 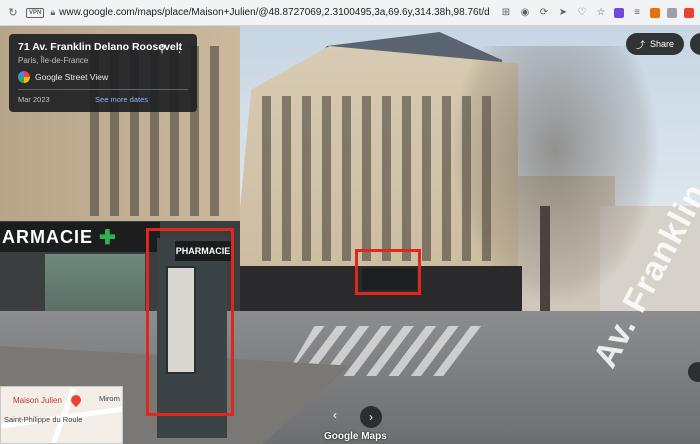 What do you see at coordinates (637, 13) in the screenshot?
I see `menu-icon: ≡` at bounding box center [637, 13].